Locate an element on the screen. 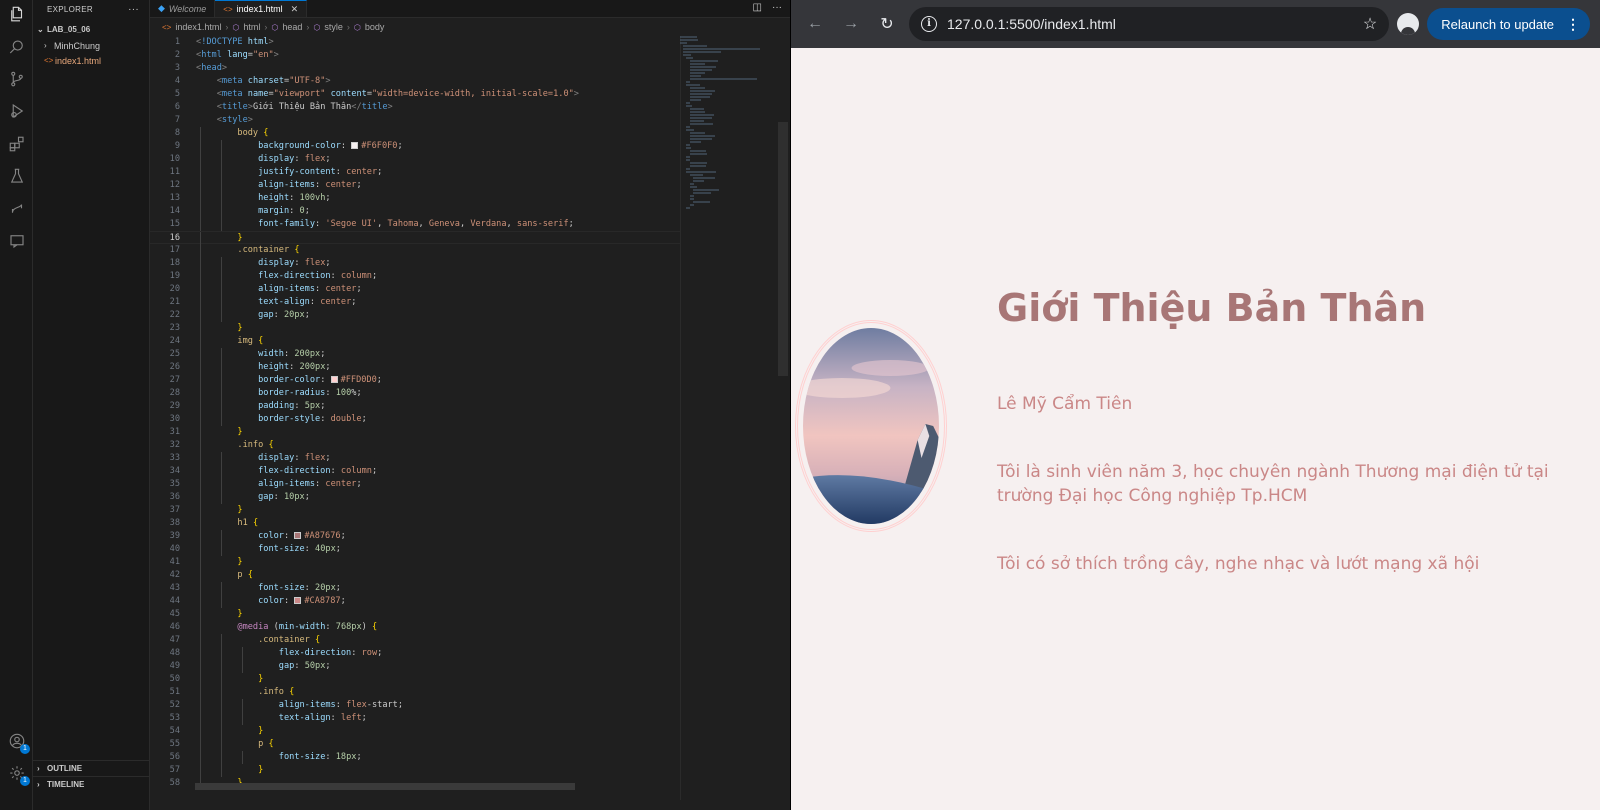 The width and height of the screenshot is (1600, 810). minimap-line is located at coordinates (696, 109).